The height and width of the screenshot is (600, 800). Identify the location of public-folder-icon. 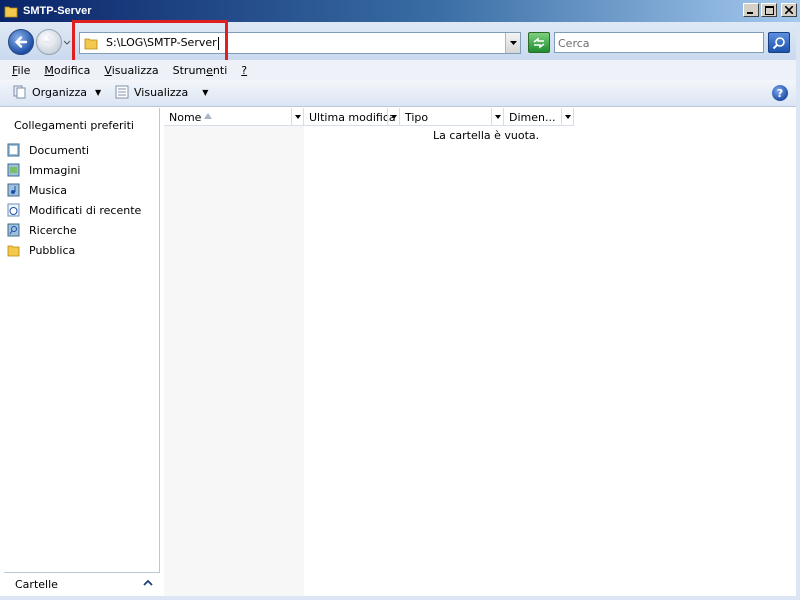
(13, 251).